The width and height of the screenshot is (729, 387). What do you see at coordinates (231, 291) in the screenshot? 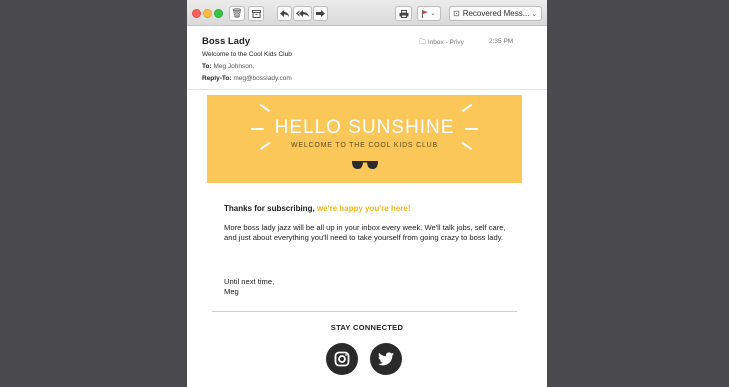
I see `signoff-name: Meg` at bounding box center [231, 291].